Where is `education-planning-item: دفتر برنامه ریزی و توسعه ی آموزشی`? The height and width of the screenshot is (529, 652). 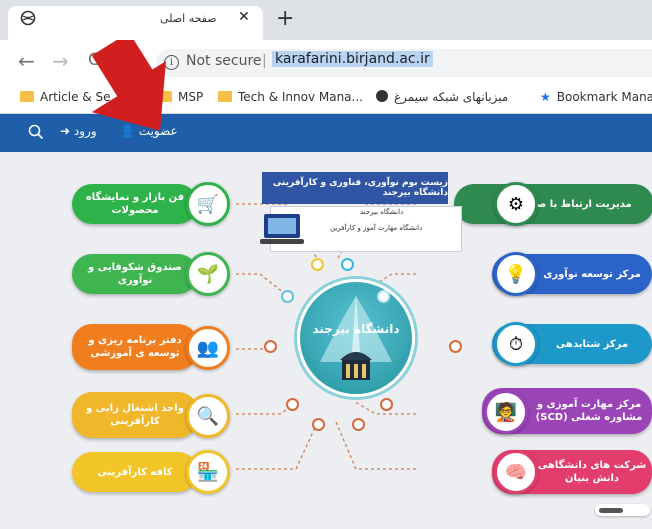 education-planning-item: دفتر برنامه ریزی و توسعه ی آموزشی is located at coordinates (135, 347).